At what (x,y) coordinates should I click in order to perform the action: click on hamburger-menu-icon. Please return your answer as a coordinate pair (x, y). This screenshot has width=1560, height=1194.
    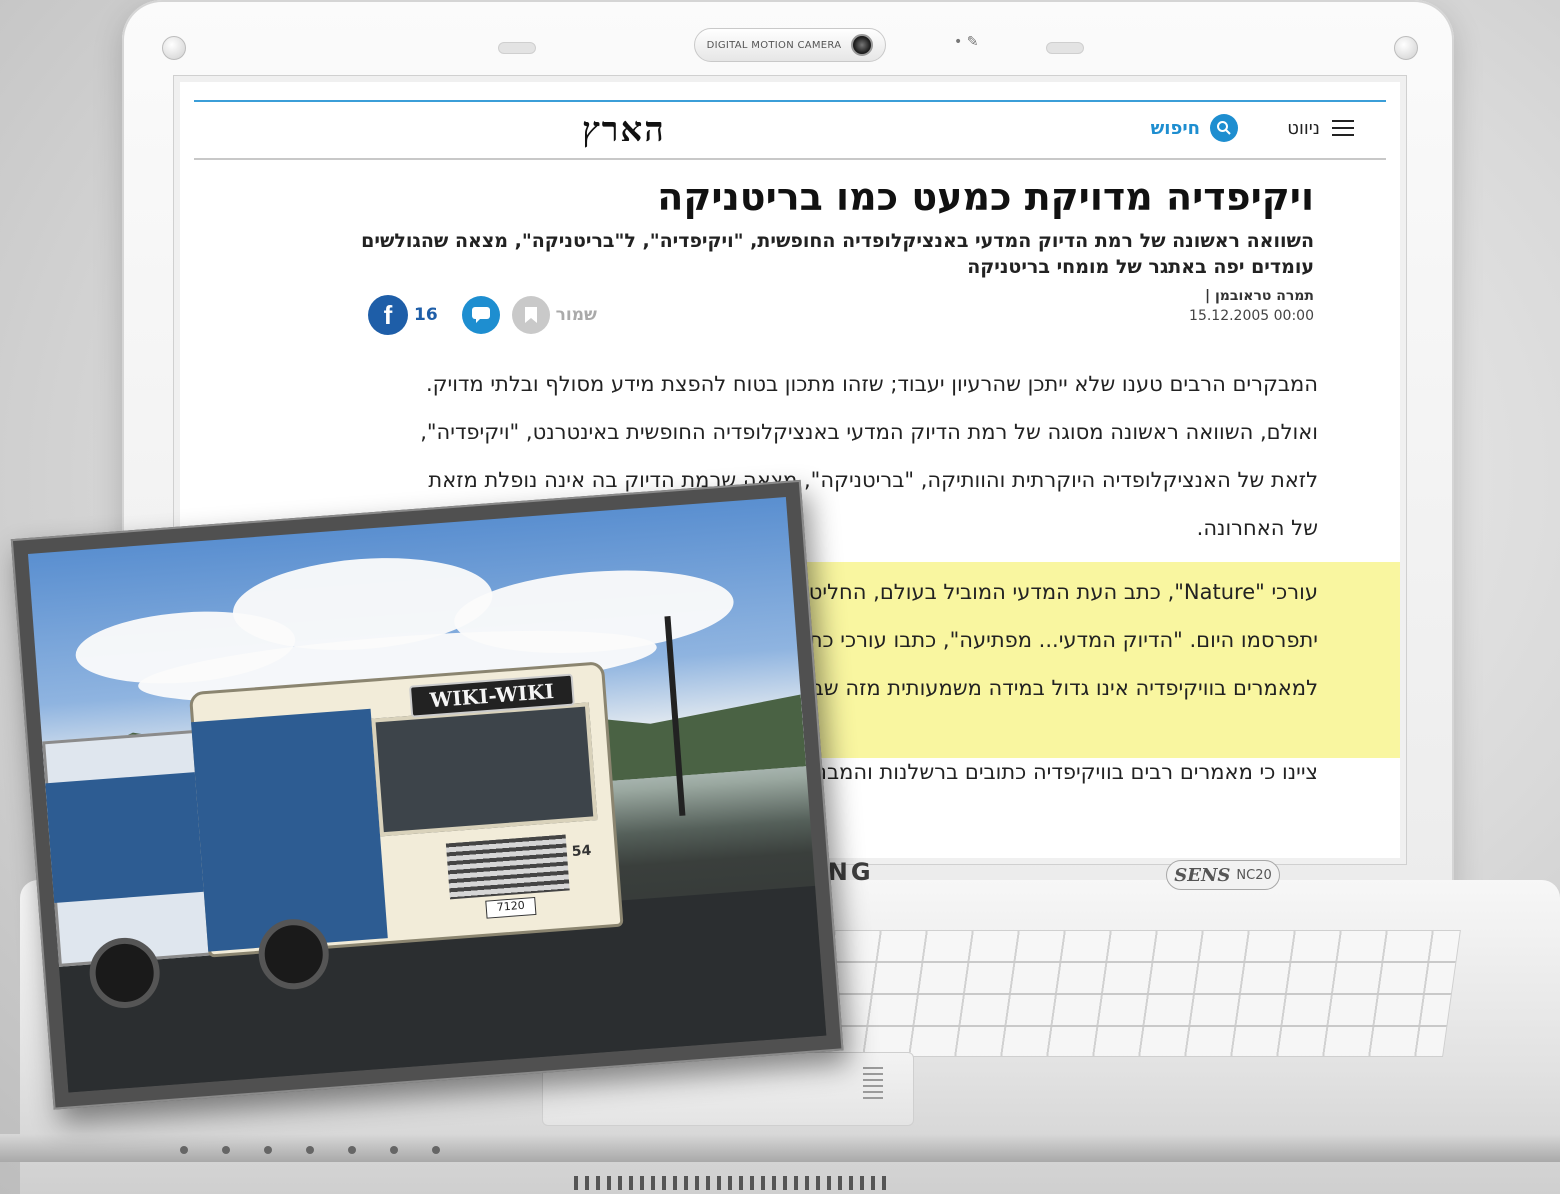
    Looking at the image, I should click on (1343, 128).